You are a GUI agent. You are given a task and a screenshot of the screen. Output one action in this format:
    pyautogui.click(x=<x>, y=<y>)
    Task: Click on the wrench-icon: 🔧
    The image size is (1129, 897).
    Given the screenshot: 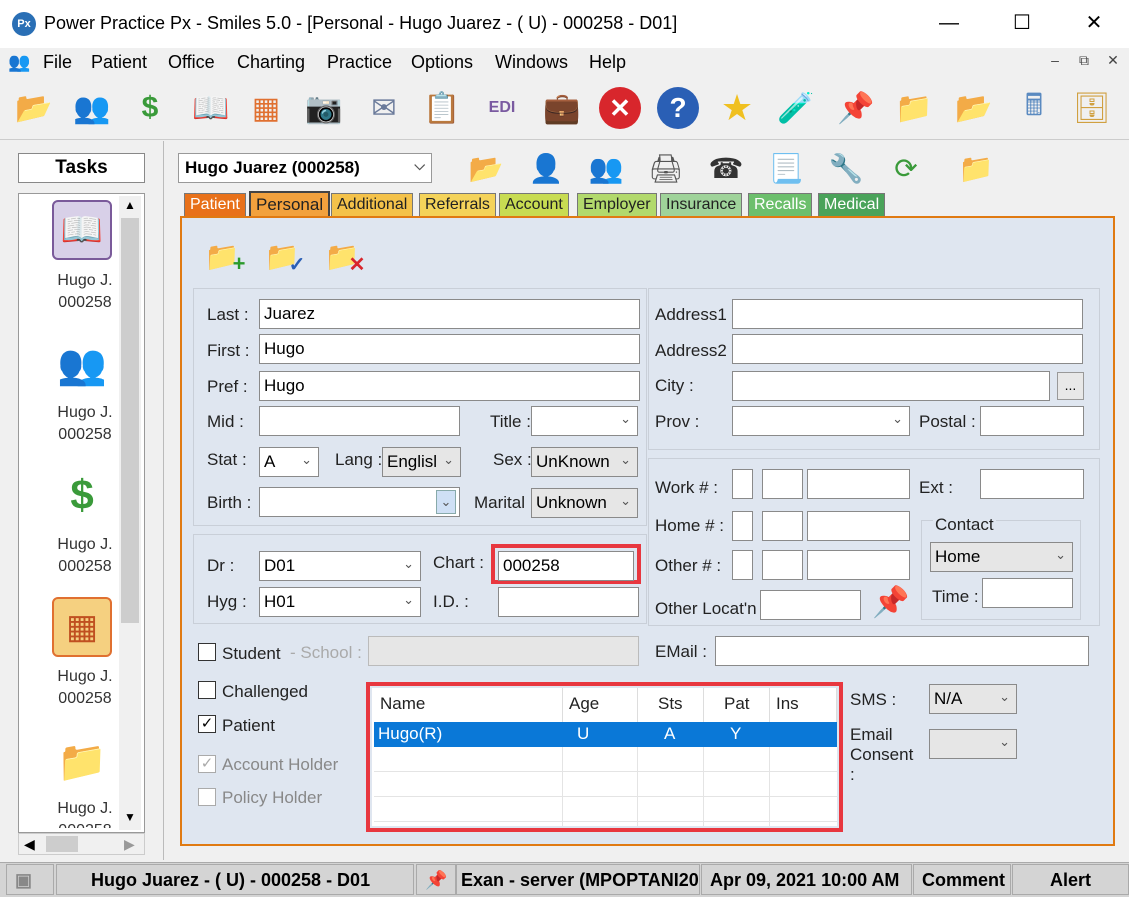 What is the action you would take?
    pyautogui.click(x=846, y=168)
    